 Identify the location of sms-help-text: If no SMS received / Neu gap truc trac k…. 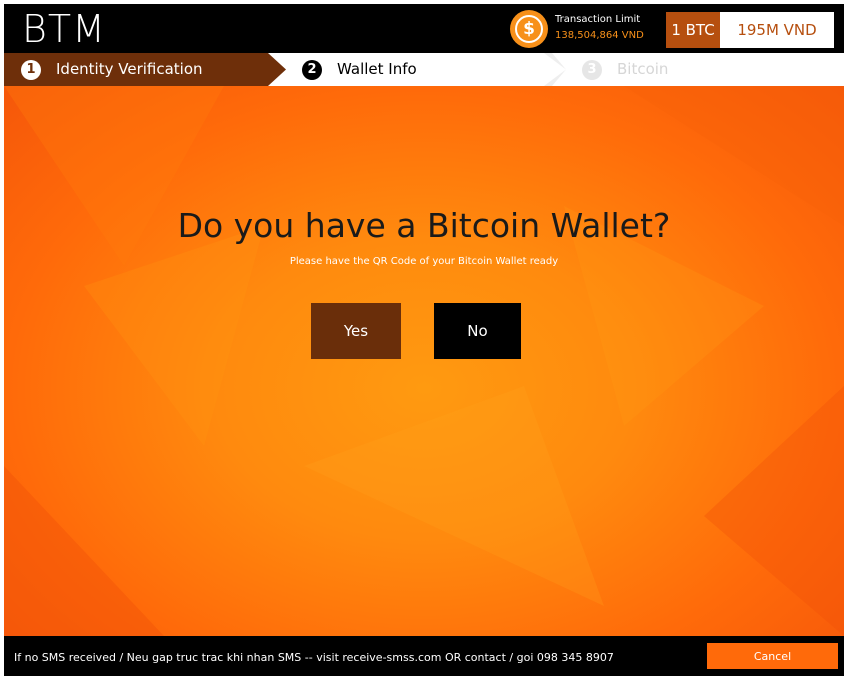
(314, 657).